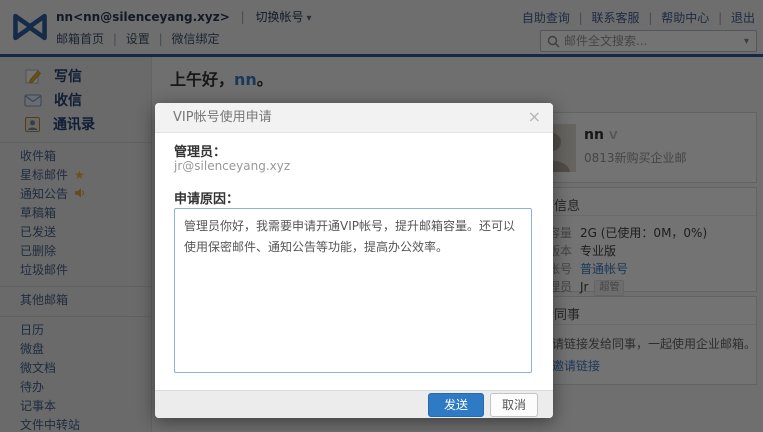  What do you see at coordinates (534, 117) in the screenshot?
I see `close-icon: ×` at bounding box center [534, 117].